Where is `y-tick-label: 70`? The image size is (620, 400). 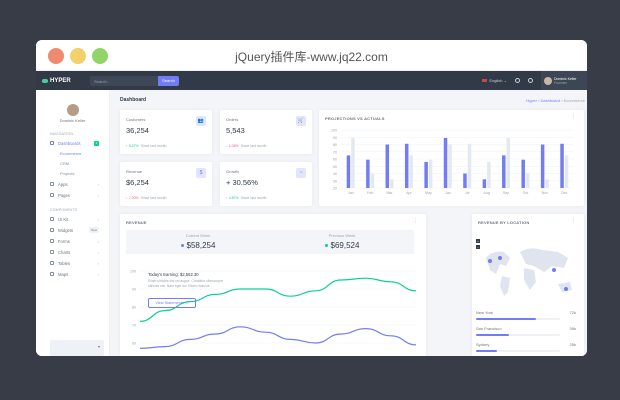
y-tick-label: 70 is located at coordinates (335, 152).